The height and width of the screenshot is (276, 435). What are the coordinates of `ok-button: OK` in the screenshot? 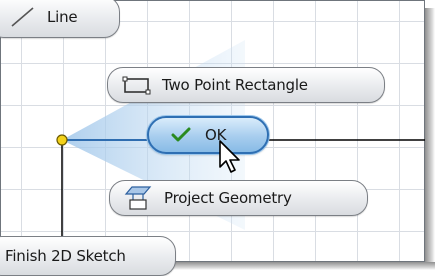 It's located at (208, 135).